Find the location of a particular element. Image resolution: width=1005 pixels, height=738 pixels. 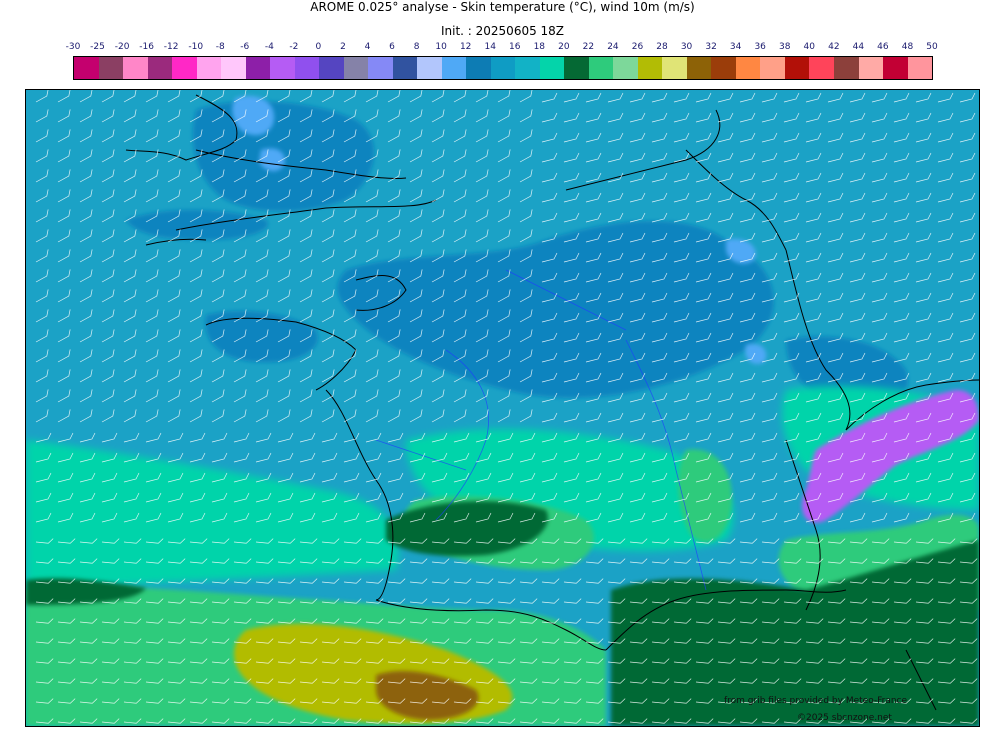

scale-label: -25 is located at coordinates (97, 47).